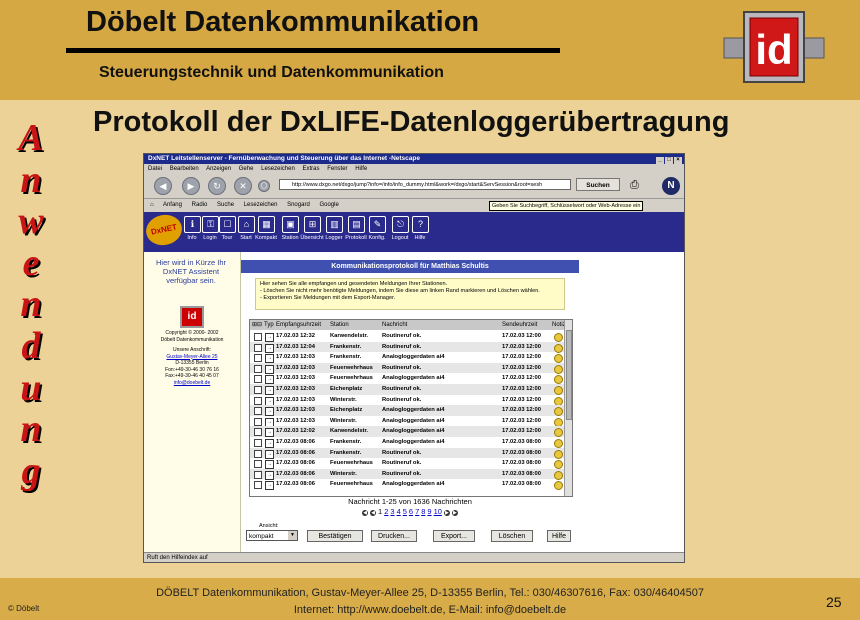 This screenshot has height=620, width=860. Describe the element at coordinates (200, 205) in the screenshot. I see `bookmark-radio: Radio` at that location.